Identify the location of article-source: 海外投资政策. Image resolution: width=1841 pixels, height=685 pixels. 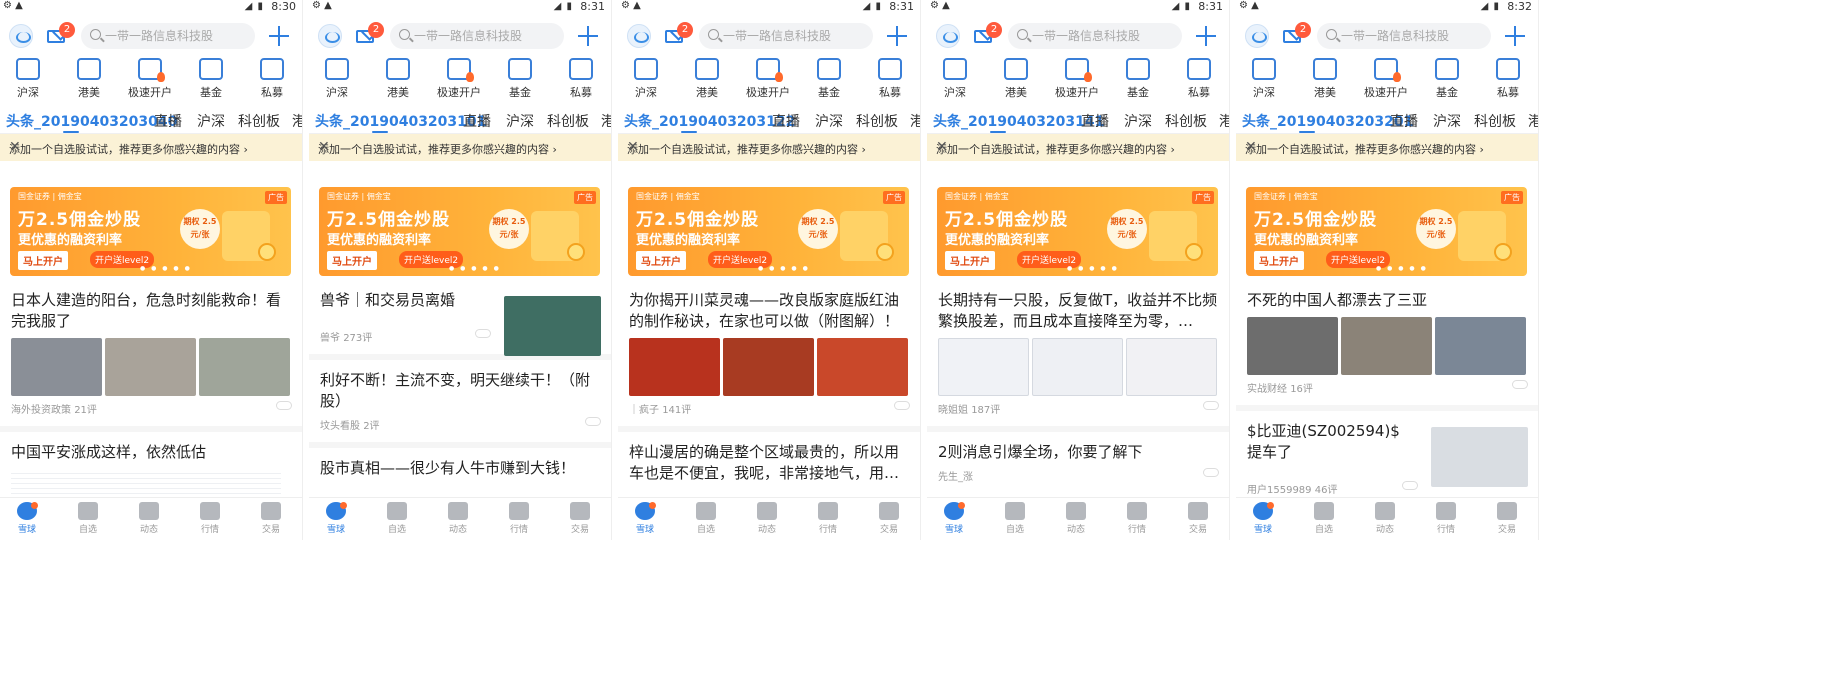
(41, 410).